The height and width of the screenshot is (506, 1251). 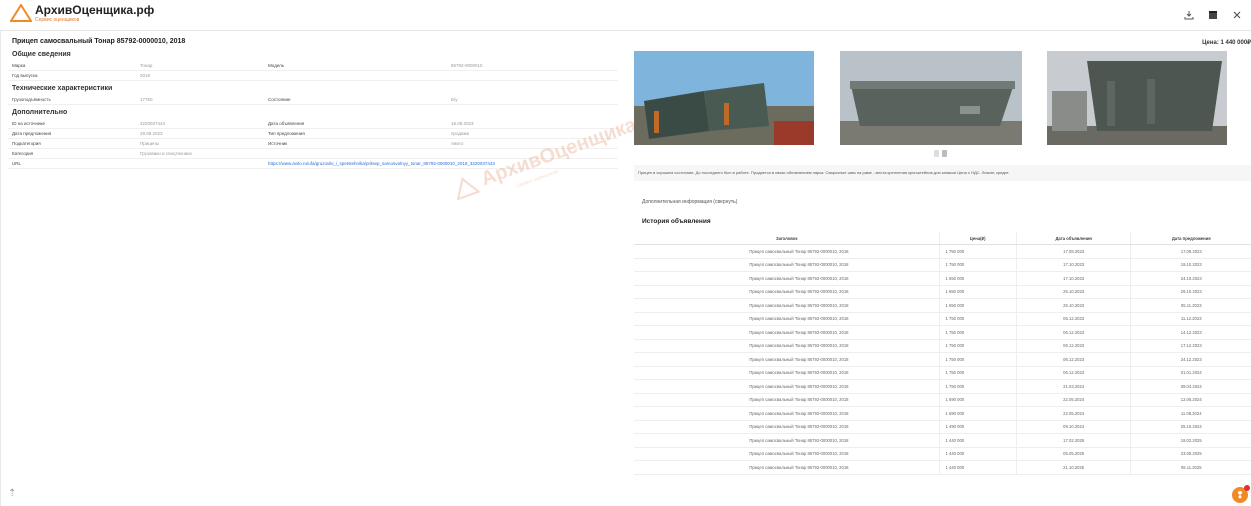 I want to click on scroll-up-icon: ⇡, so click(x=12, y=493).